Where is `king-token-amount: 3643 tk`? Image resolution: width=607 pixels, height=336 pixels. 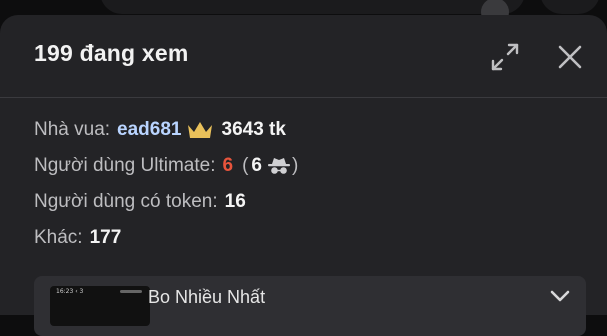 king-token-amount: 3643 tk is located at coordinates (253, 129).